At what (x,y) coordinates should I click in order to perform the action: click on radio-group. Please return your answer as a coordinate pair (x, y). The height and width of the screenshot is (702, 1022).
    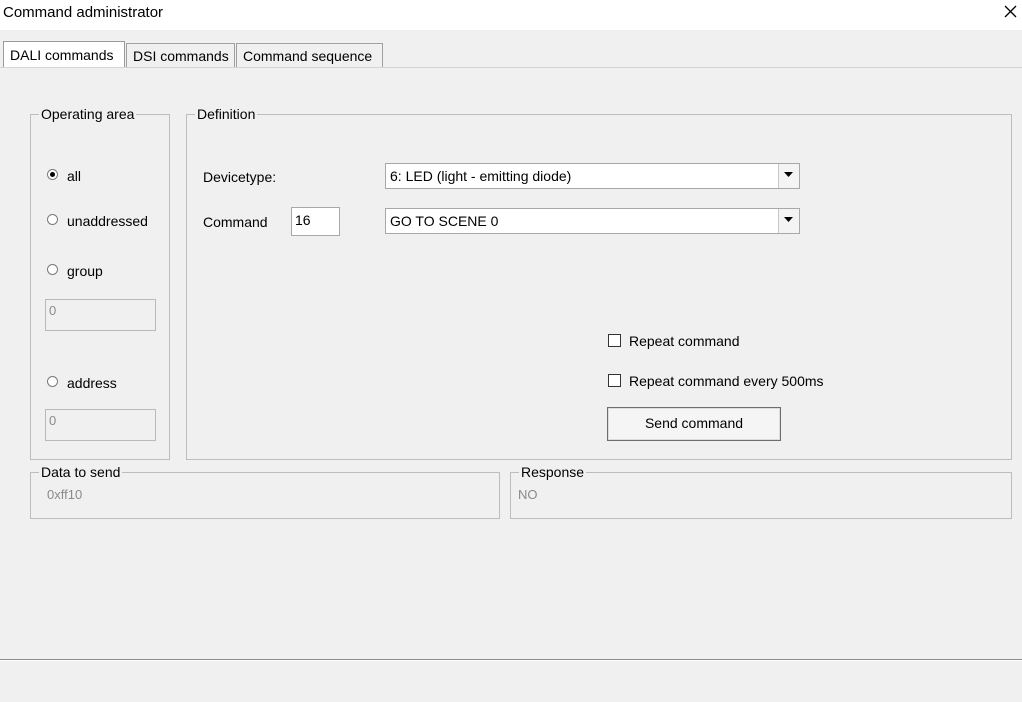
    Looking at the image, I should click on (52, 269).